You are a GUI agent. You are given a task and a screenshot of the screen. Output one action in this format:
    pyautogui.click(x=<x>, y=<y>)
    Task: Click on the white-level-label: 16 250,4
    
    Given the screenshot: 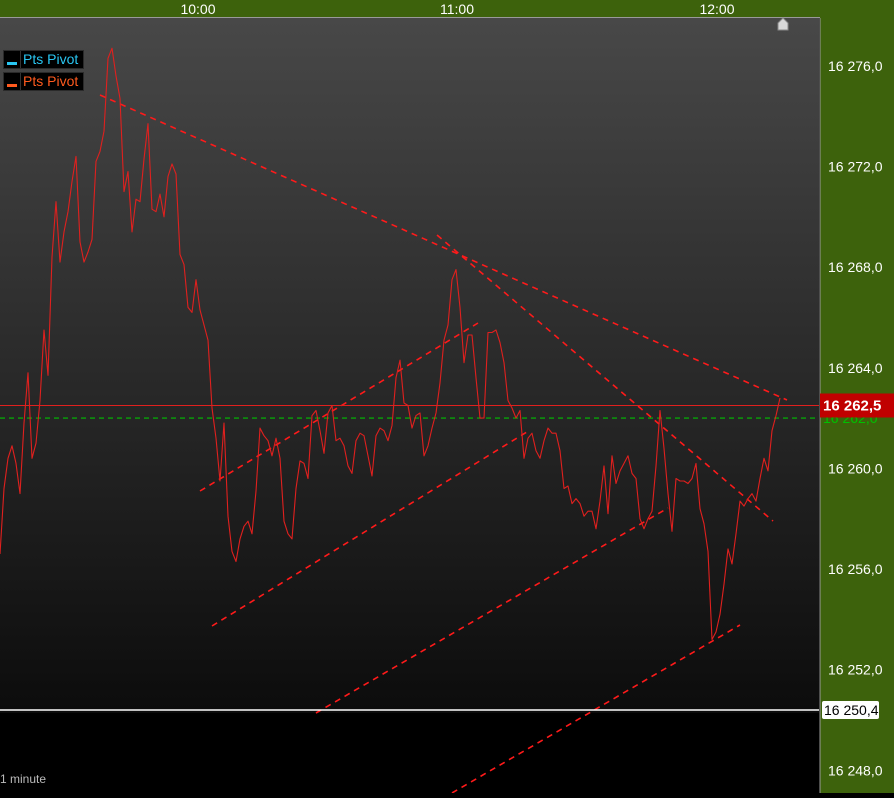 What is the action you would take?
    pyautogui.click(x=851, y=710)
    